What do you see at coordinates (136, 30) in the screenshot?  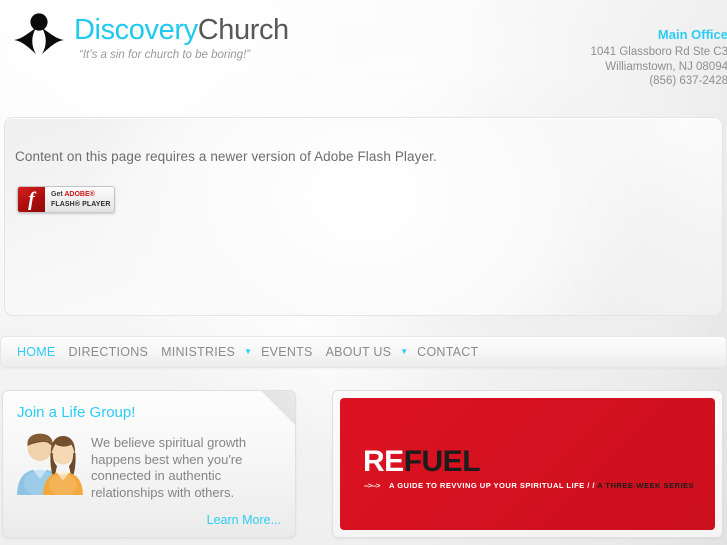 I see `logo-word-discovery: Discovery` at bounding box center [136, 30].